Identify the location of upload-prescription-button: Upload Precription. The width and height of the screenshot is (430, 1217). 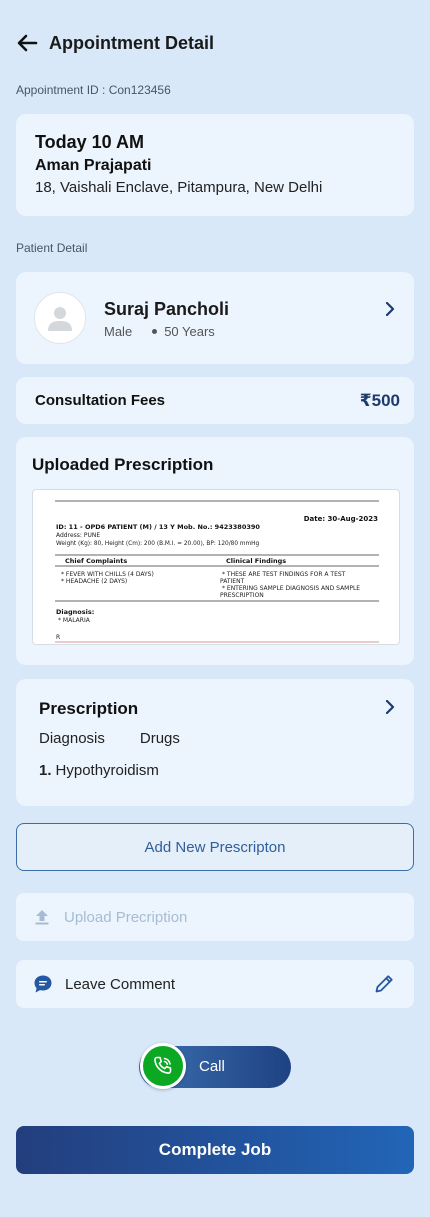
(215, 917).